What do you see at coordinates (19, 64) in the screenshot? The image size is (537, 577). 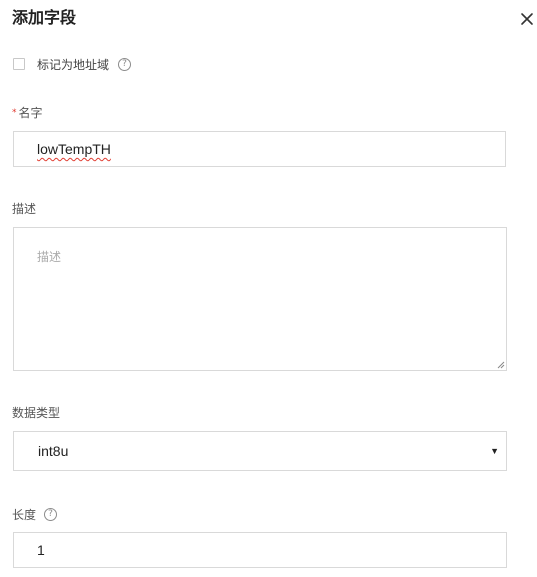 I see `address-domain-checkbox` at bounding box center [19, 64].